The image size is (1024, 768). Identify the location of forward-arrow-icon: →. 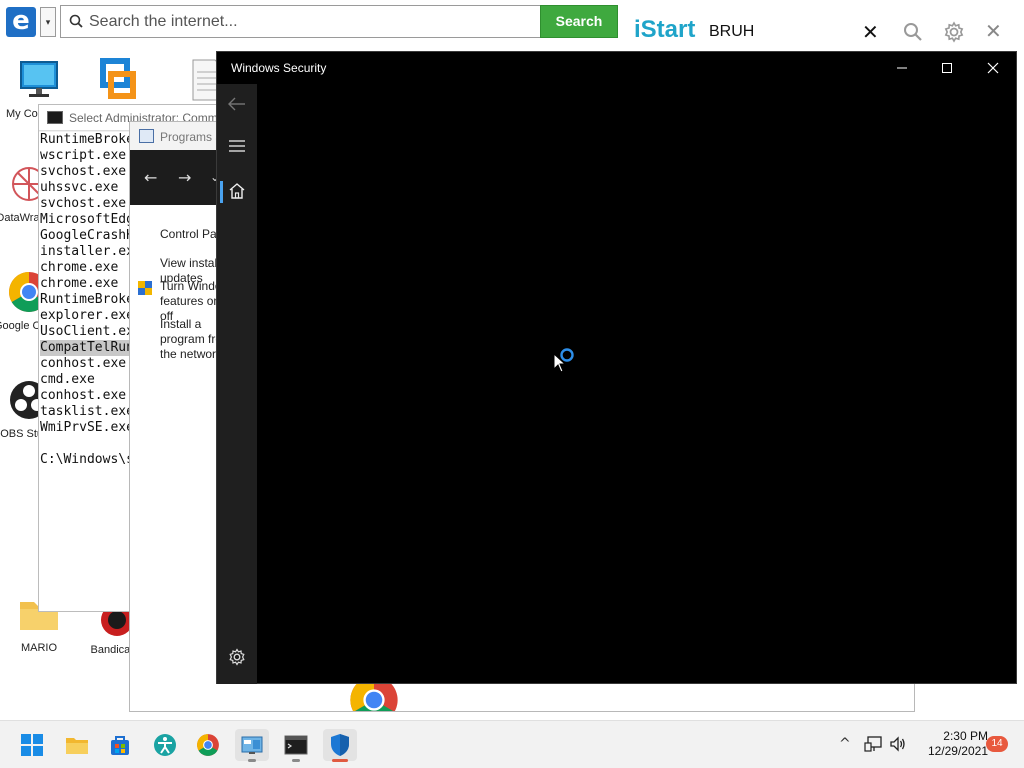
(184, 177).